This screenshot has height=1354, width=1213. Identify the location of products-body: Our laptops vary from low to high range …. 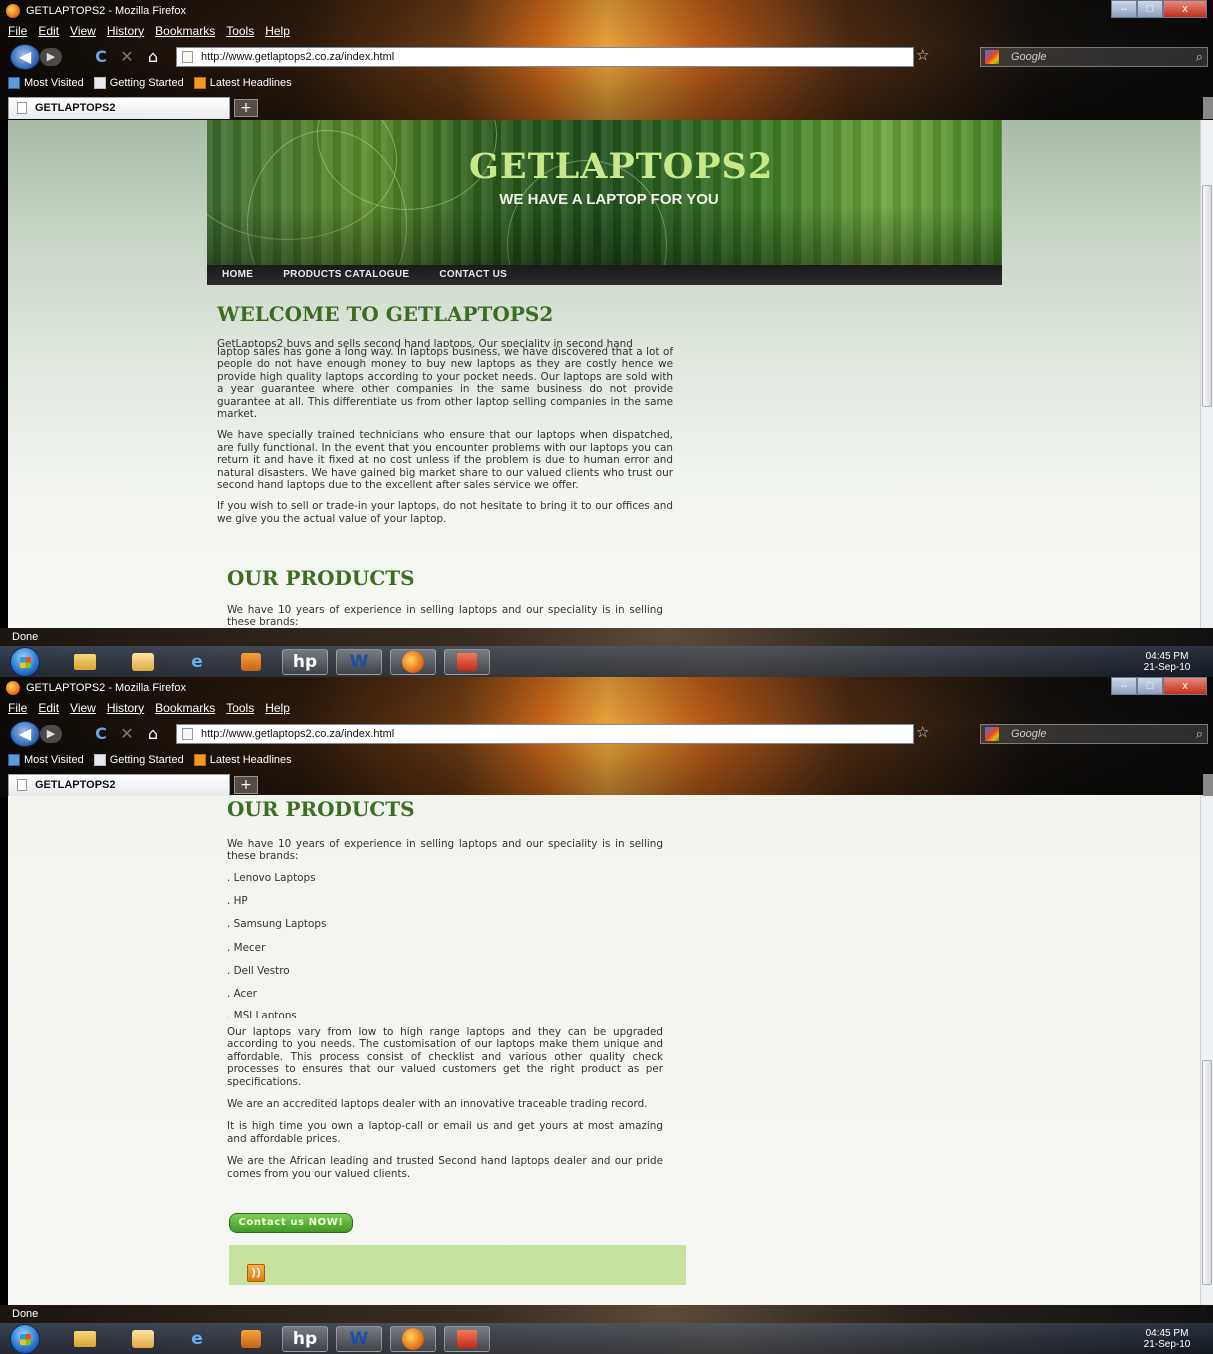
(445, 1108).